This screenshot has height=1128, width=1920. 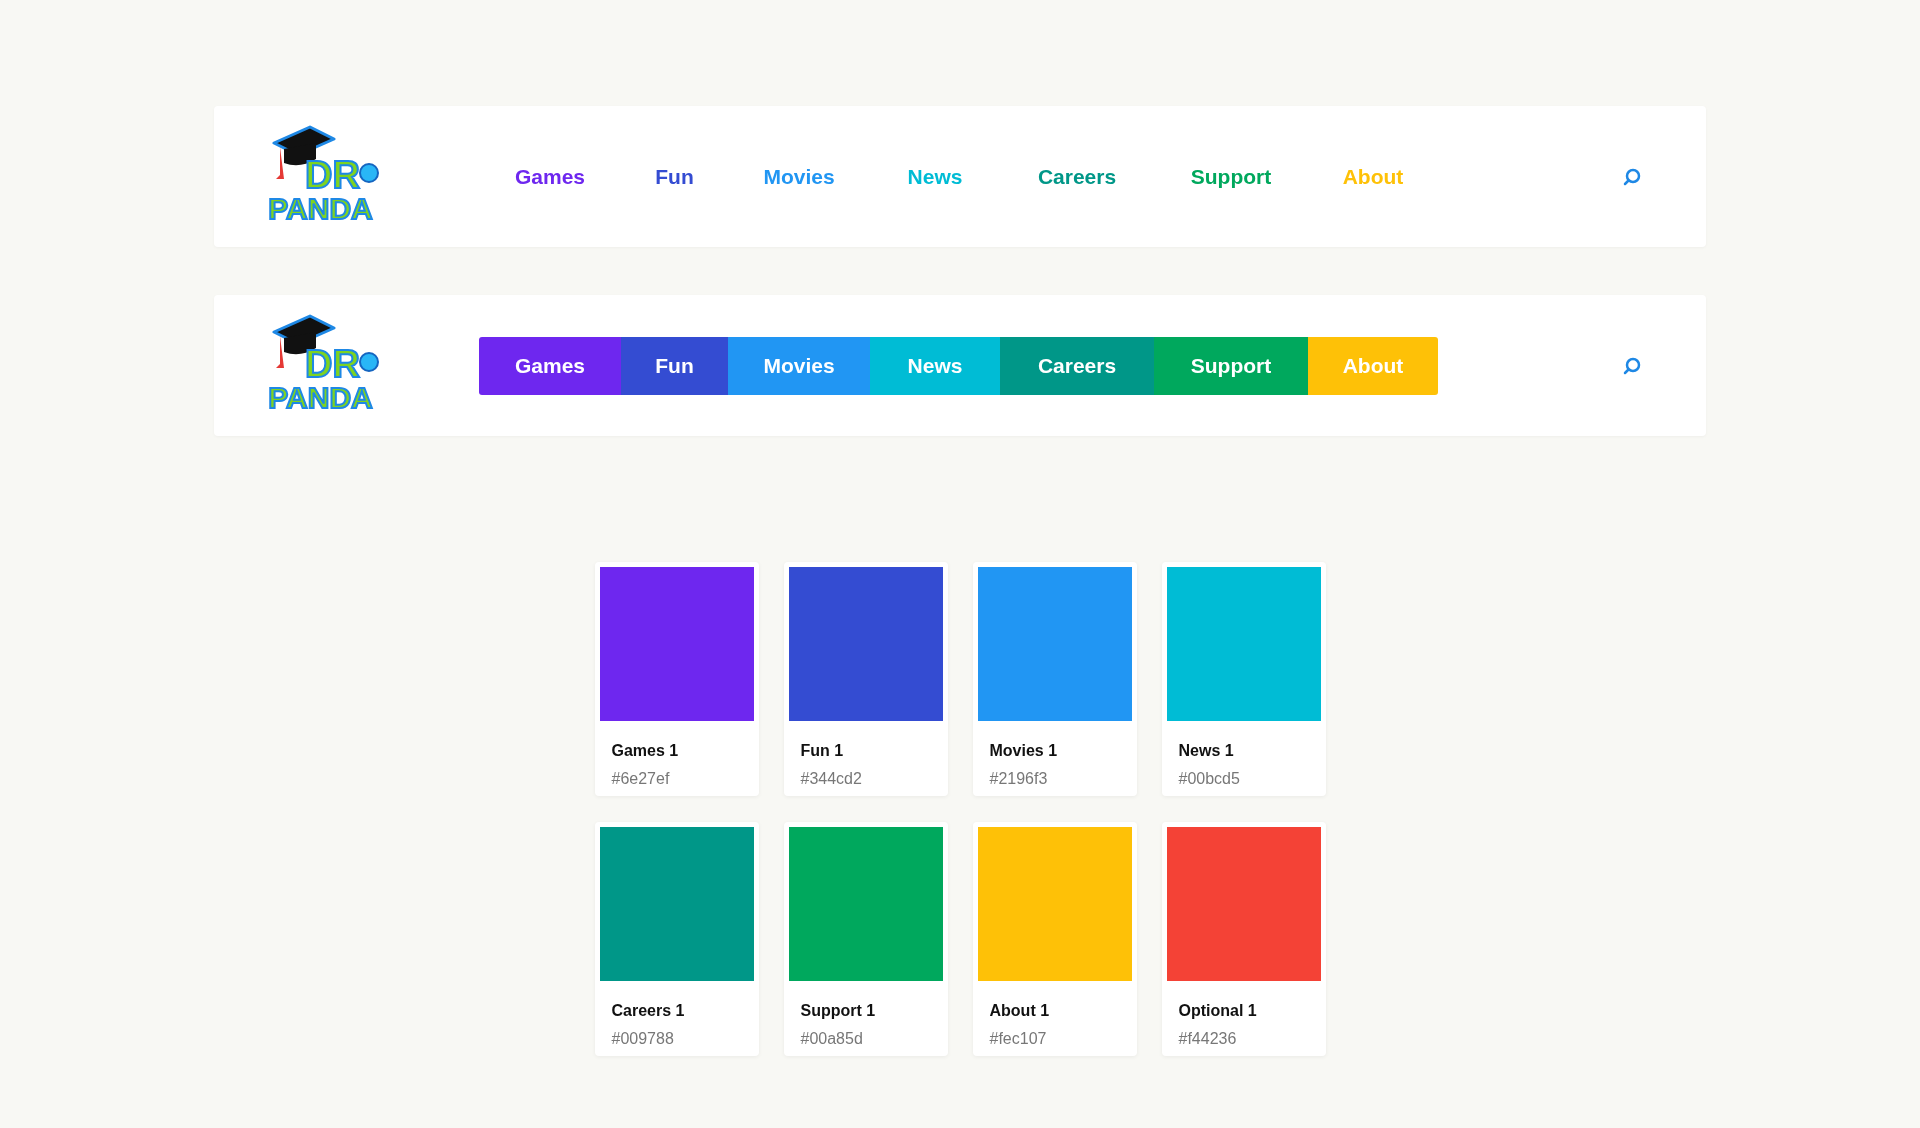 What do you see at coordinates (832, 1039) in the screenshot?
I see `swatch-hex: #00a85d` at bounding box center [832, 1039].